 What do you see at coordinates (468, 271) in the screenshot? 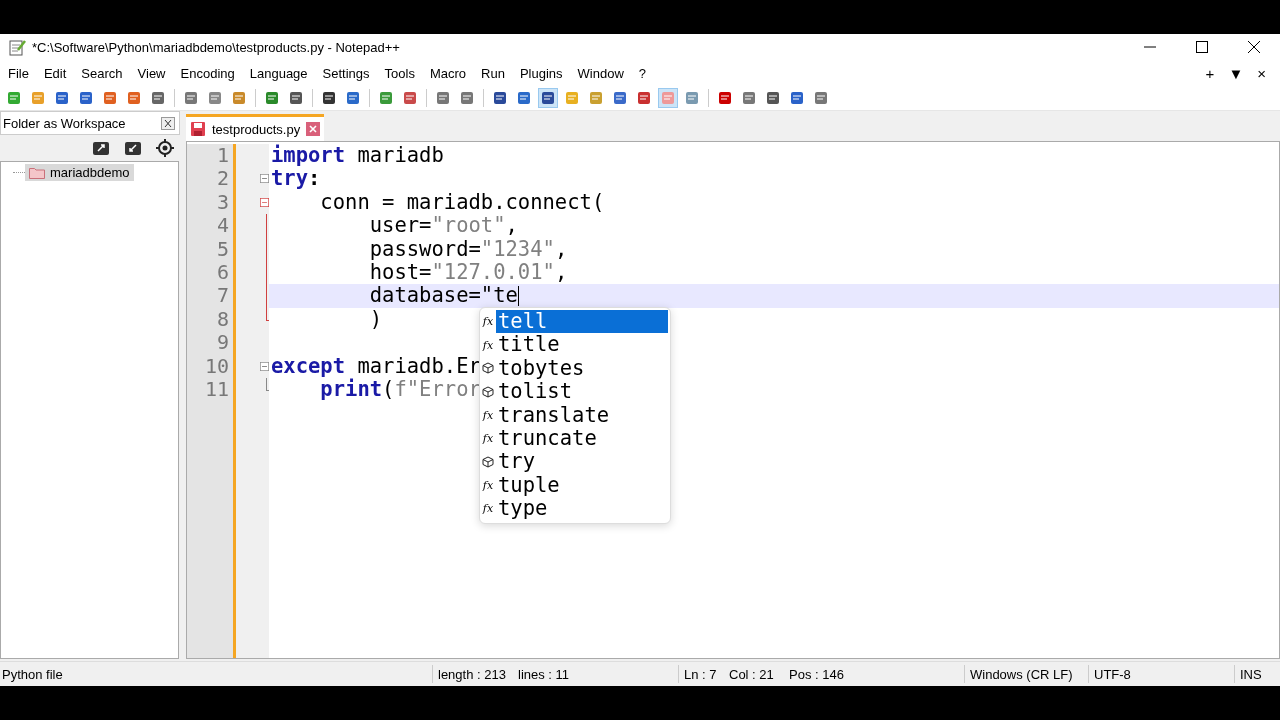
I see `code-line: host="127.0.01",` at bounding box center [468, 271].